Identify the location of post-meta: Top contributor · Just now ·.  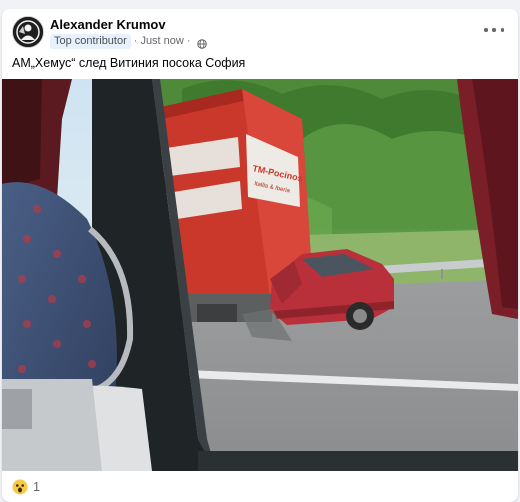
(128, 41).